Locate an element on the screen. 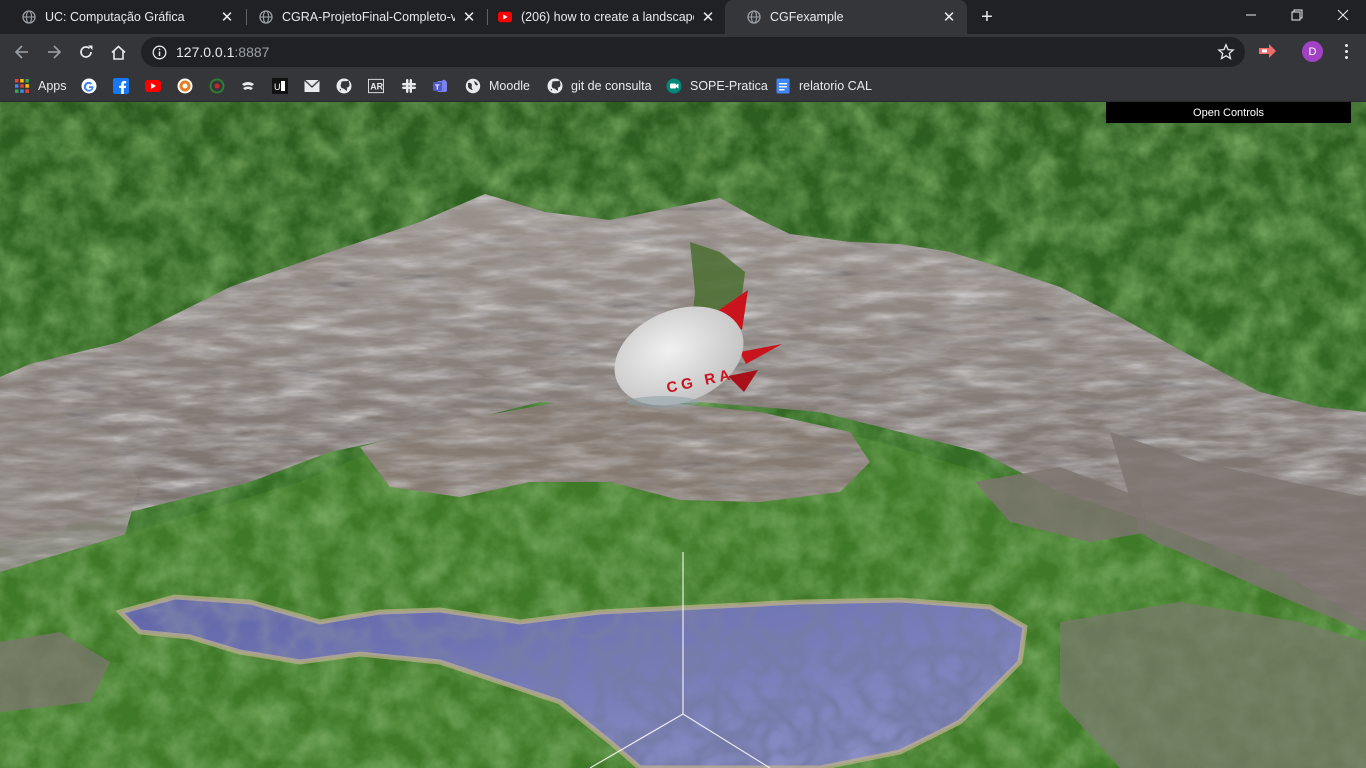 Image resolution: width=1366 pixels, height=768 pixels. svg-text: T is located at coordinates (437, 87).